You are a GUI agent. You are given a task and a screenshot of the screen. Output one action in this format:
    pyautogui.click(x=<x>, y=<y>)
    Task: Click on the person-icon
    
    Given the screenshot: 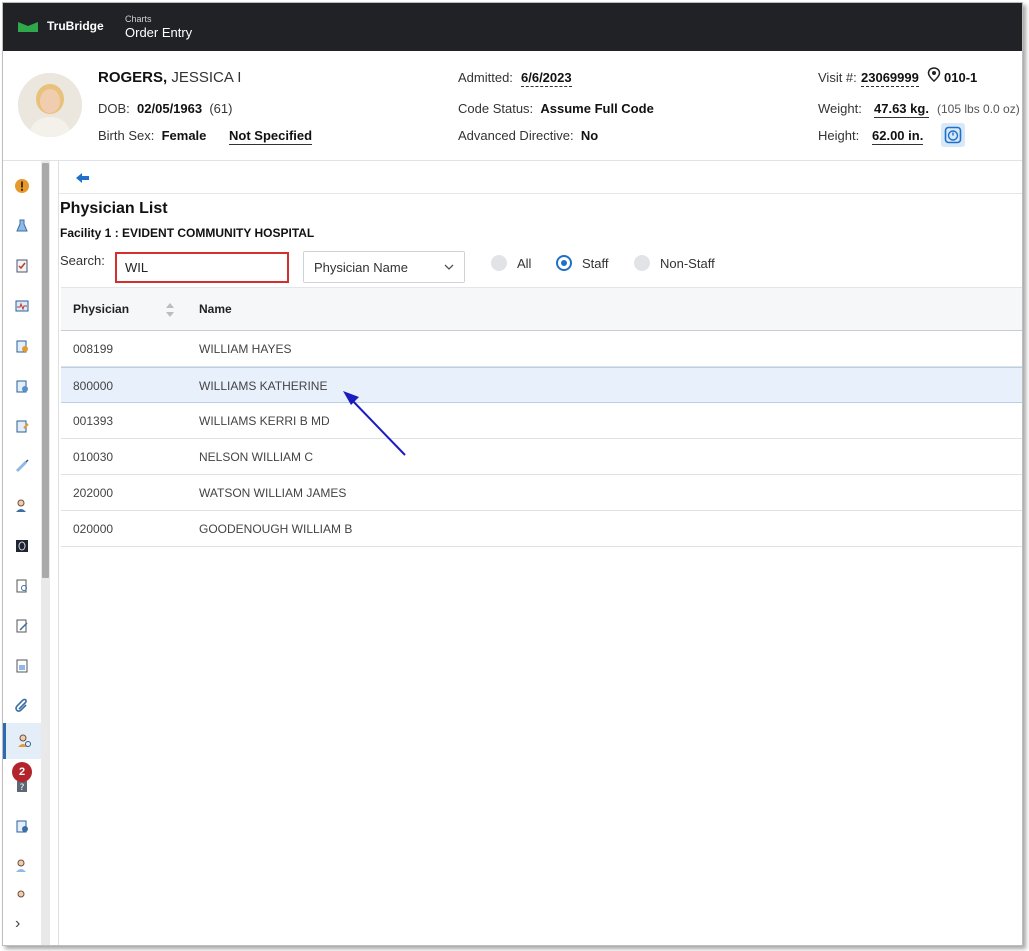 What is the action you would take?
    pyautogui.click(x=21, y=894)
    